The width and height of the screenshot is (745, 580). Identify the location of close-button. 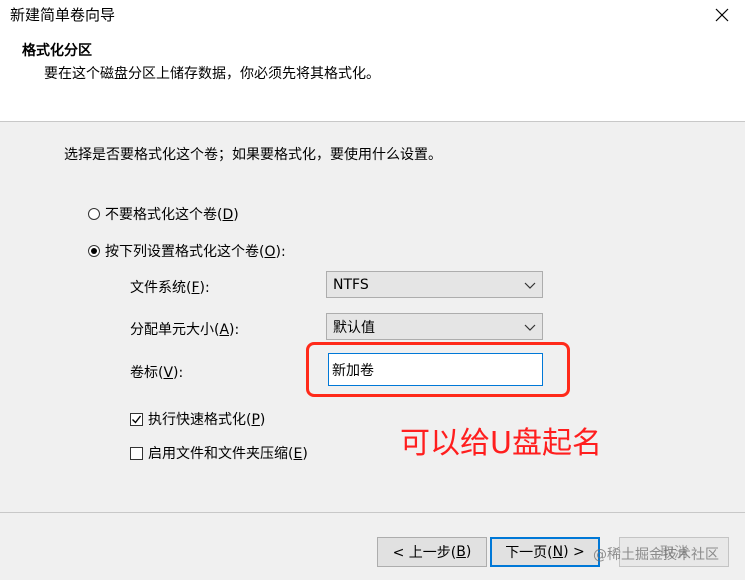
(722, 15).